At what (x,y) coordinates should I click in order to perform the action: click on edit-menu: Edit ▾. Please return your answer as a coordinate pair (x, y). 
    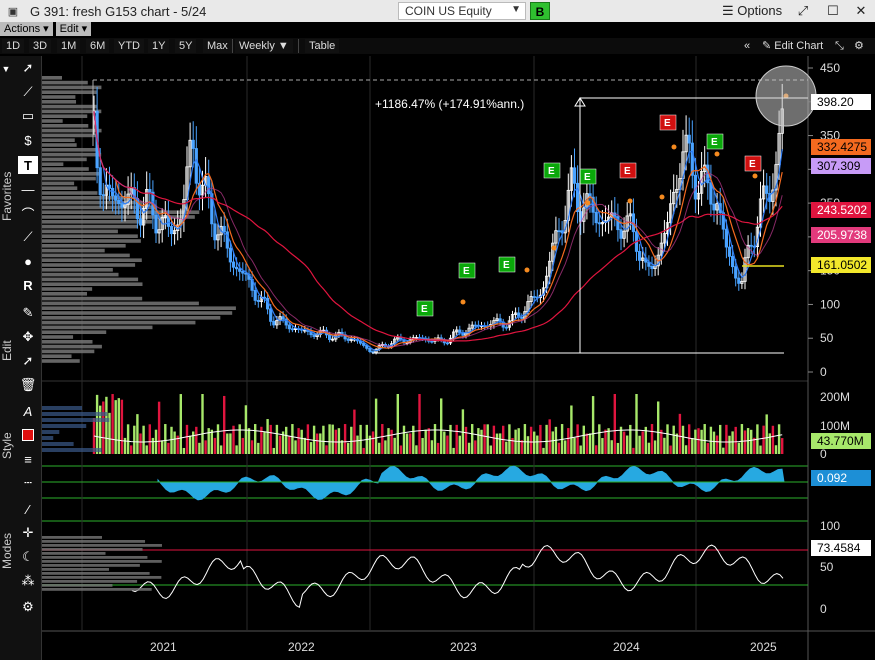
    Looking at the image, I should click on (73, 29).